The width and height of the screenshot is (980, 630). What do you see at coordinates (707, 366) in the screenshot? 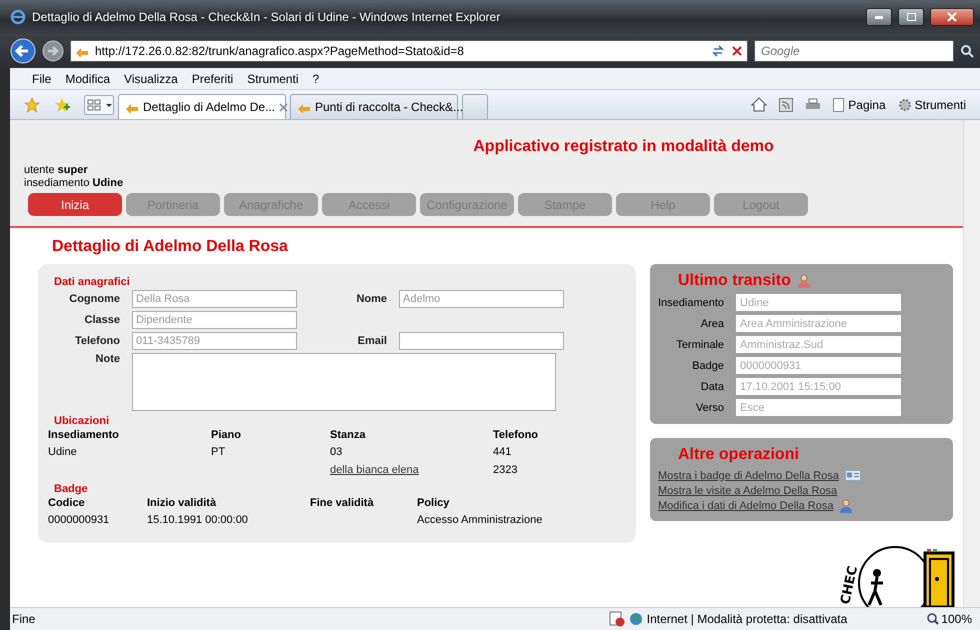
I see `field-label: Badge` at bounding box center [707, 366].